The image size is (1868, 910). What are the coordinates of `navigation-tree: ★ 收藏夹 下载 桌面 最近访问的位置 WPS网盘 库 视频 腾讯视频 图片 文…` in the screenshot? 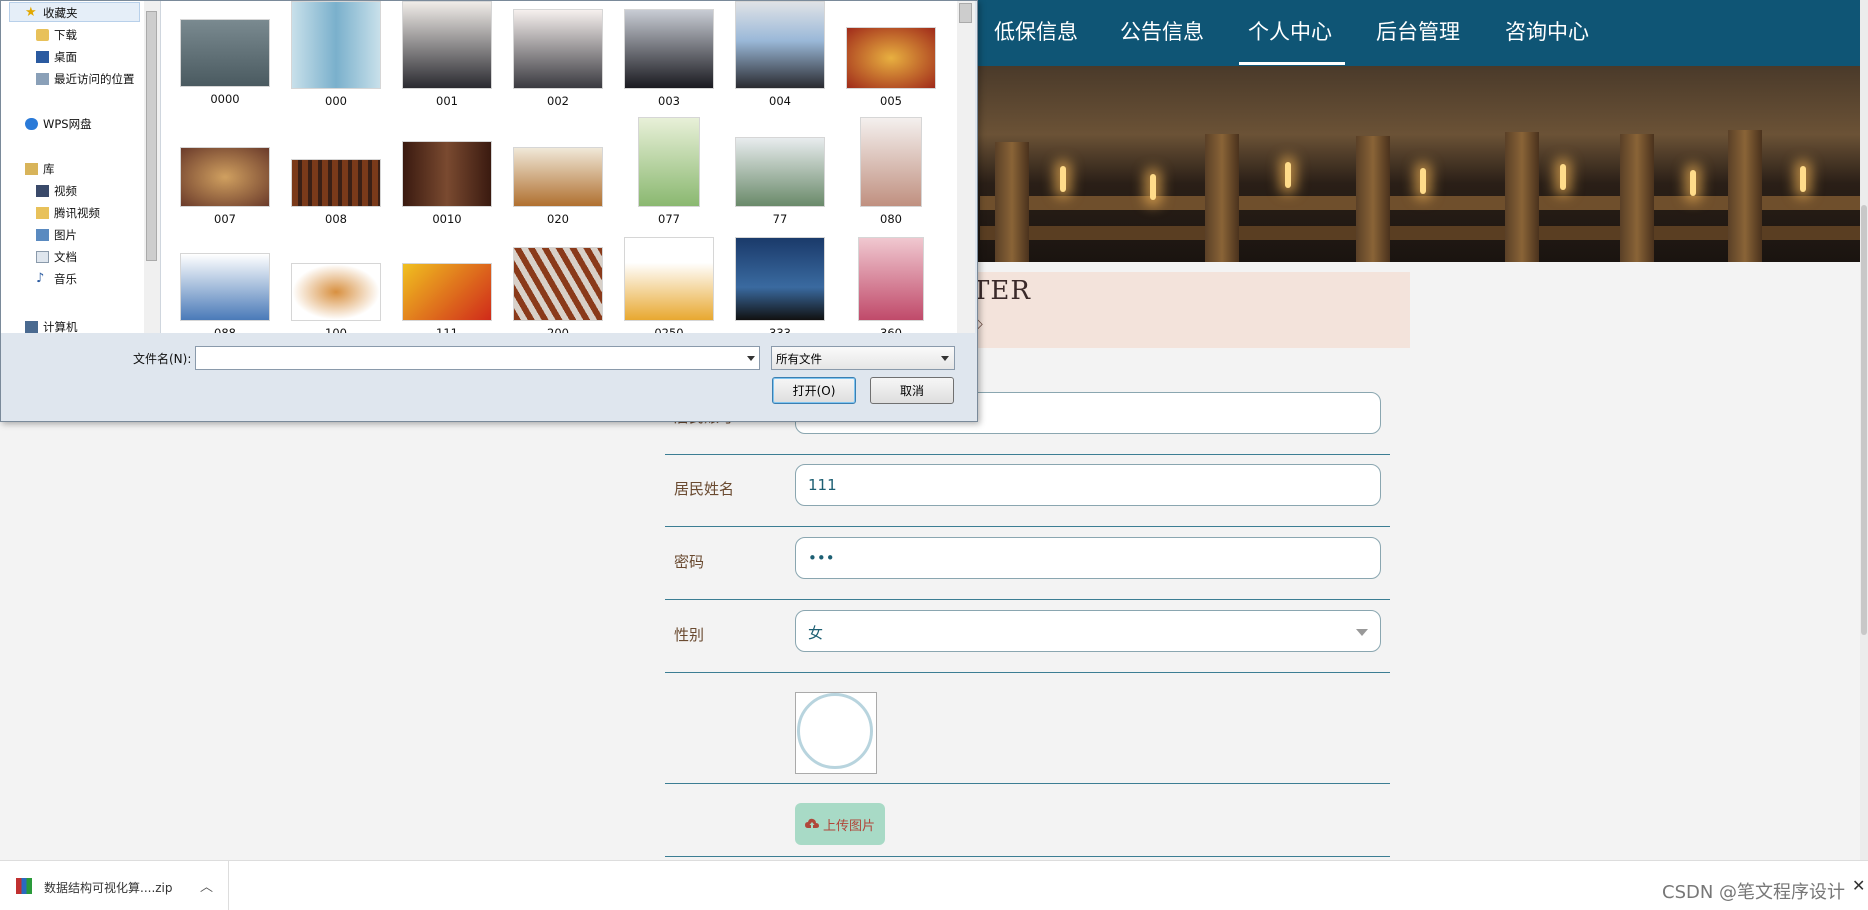 It's located at (73, 167).